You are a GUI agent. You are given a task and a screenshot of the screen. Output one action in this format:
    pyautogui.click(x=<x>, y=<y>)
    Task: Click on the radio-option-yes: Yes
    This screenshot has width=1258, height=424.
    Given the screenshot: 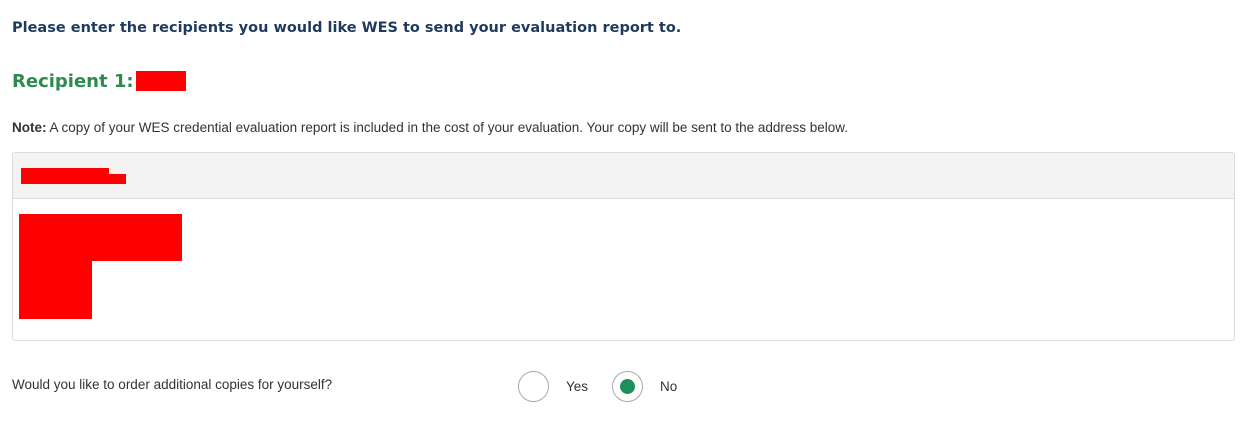 What is the action you would take?
    pyautogui.click(x=553, y=386)
    